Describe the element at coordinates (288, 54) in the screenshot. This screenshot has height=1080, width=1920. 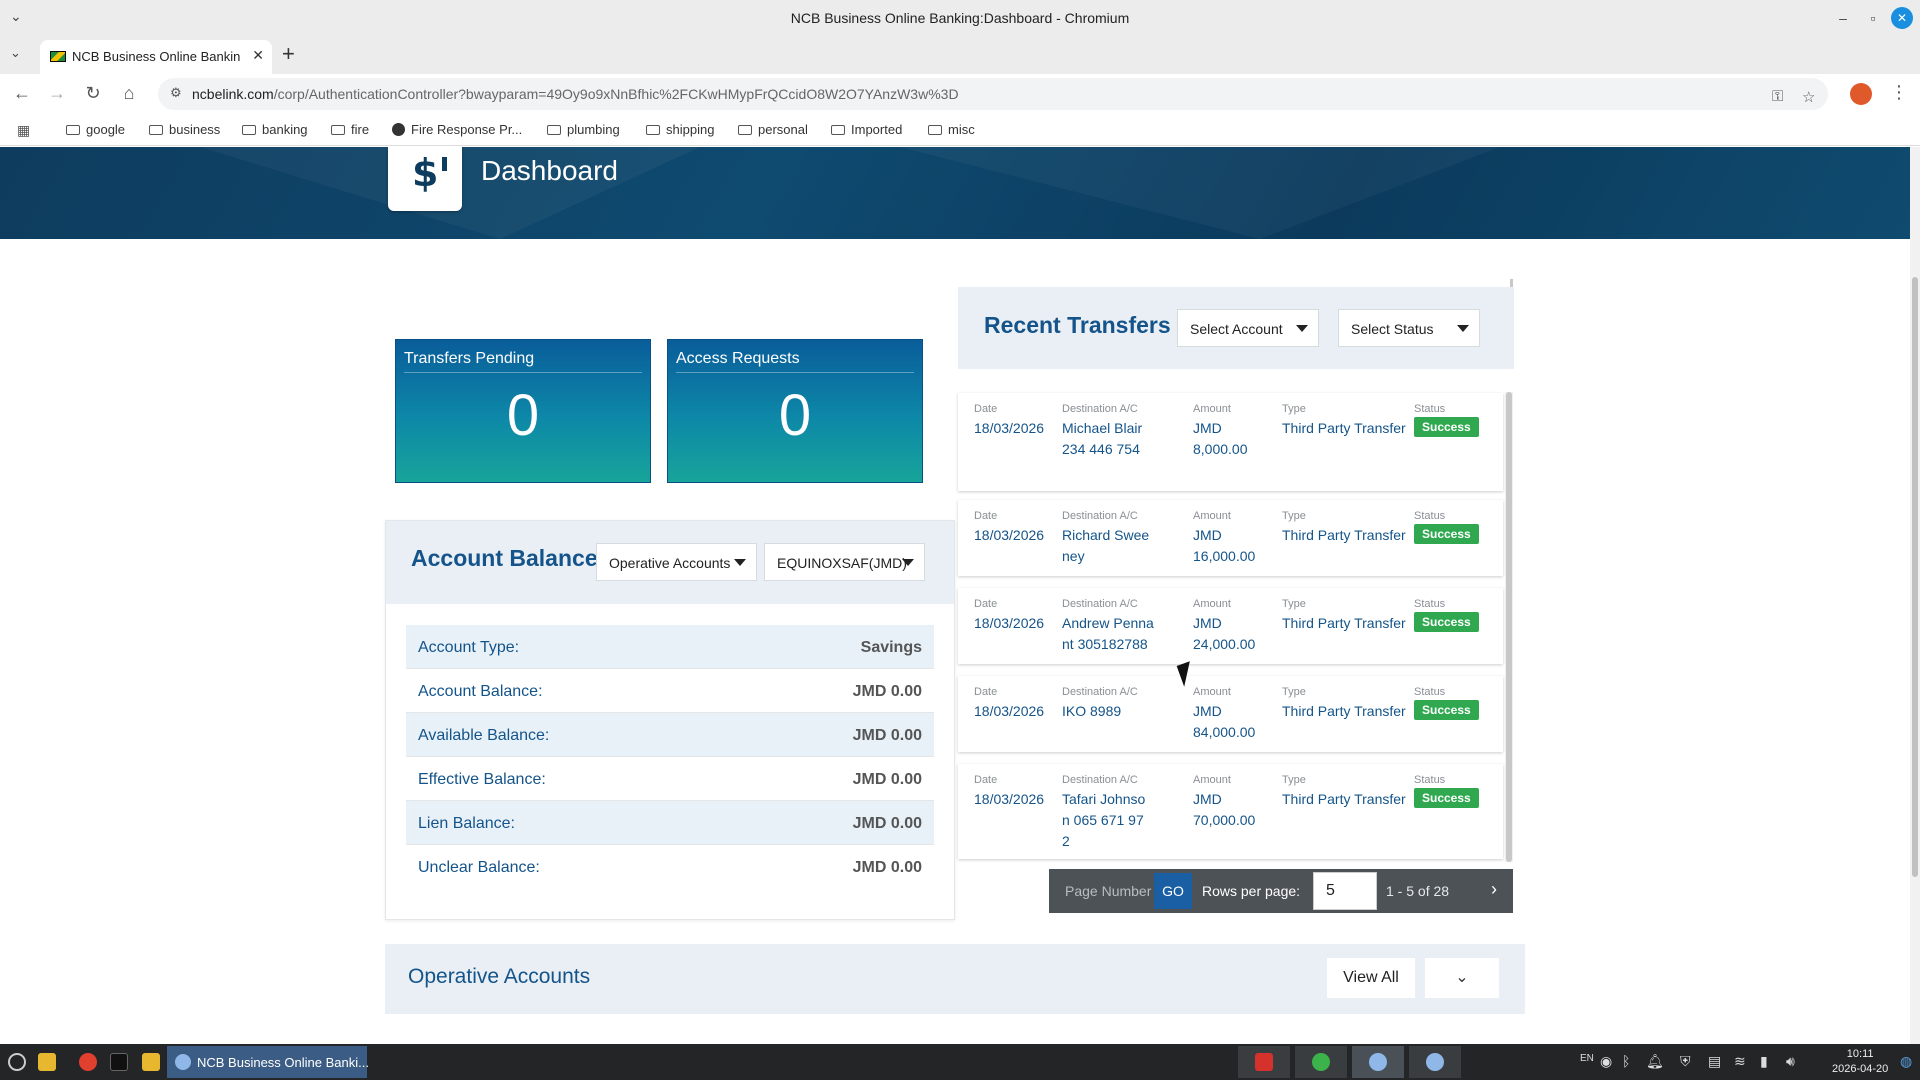
I see `new-tab-icon: +` at that location.